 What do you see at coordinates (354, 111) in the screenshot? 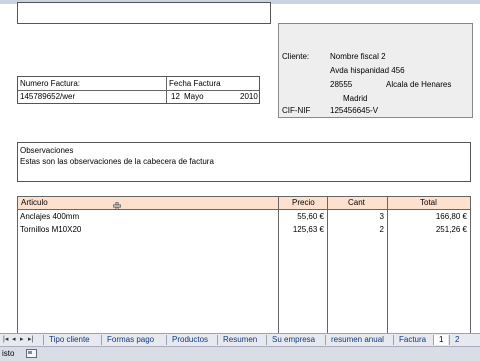
I see `client-cif-value: 125456645-V` at bounding box center [354, 111].